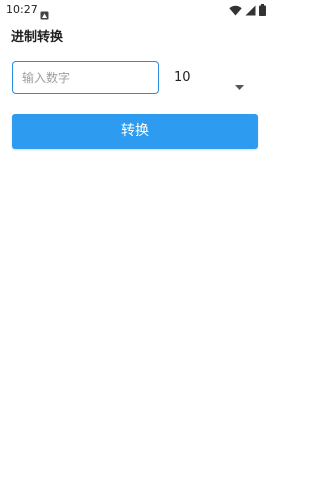 This screenshot has width=320, height=480. Describe the element at coordinates (37, 37) in the screenshot. I see `page-title: 进制转换` at that location.